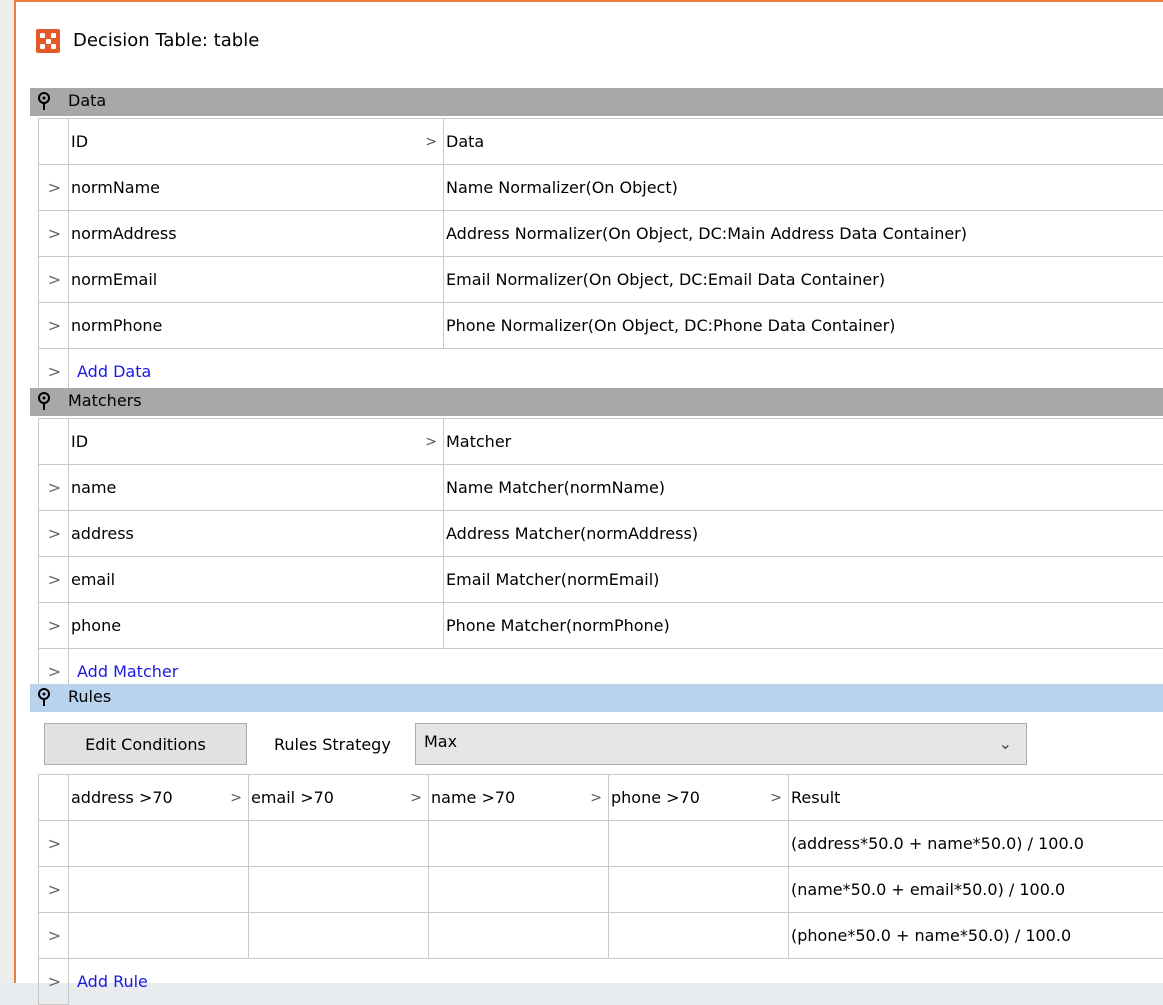  What do you see at coordinates (111, 371) in the screenshot?
I see `add-data-link: Add Data` at bounding box center [111, 371].